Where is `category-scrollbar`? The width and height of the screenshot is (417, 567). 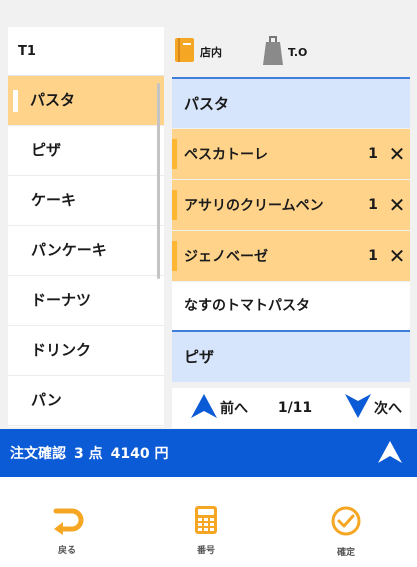
category-scrollbar is located at coordinates (158, 181).